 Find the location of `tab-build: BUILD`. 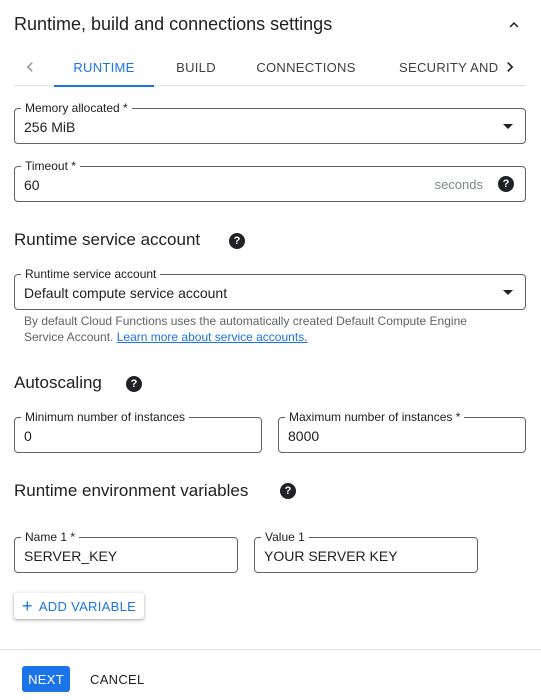

tab-build: BUILD is located at coordinates (196, 67).